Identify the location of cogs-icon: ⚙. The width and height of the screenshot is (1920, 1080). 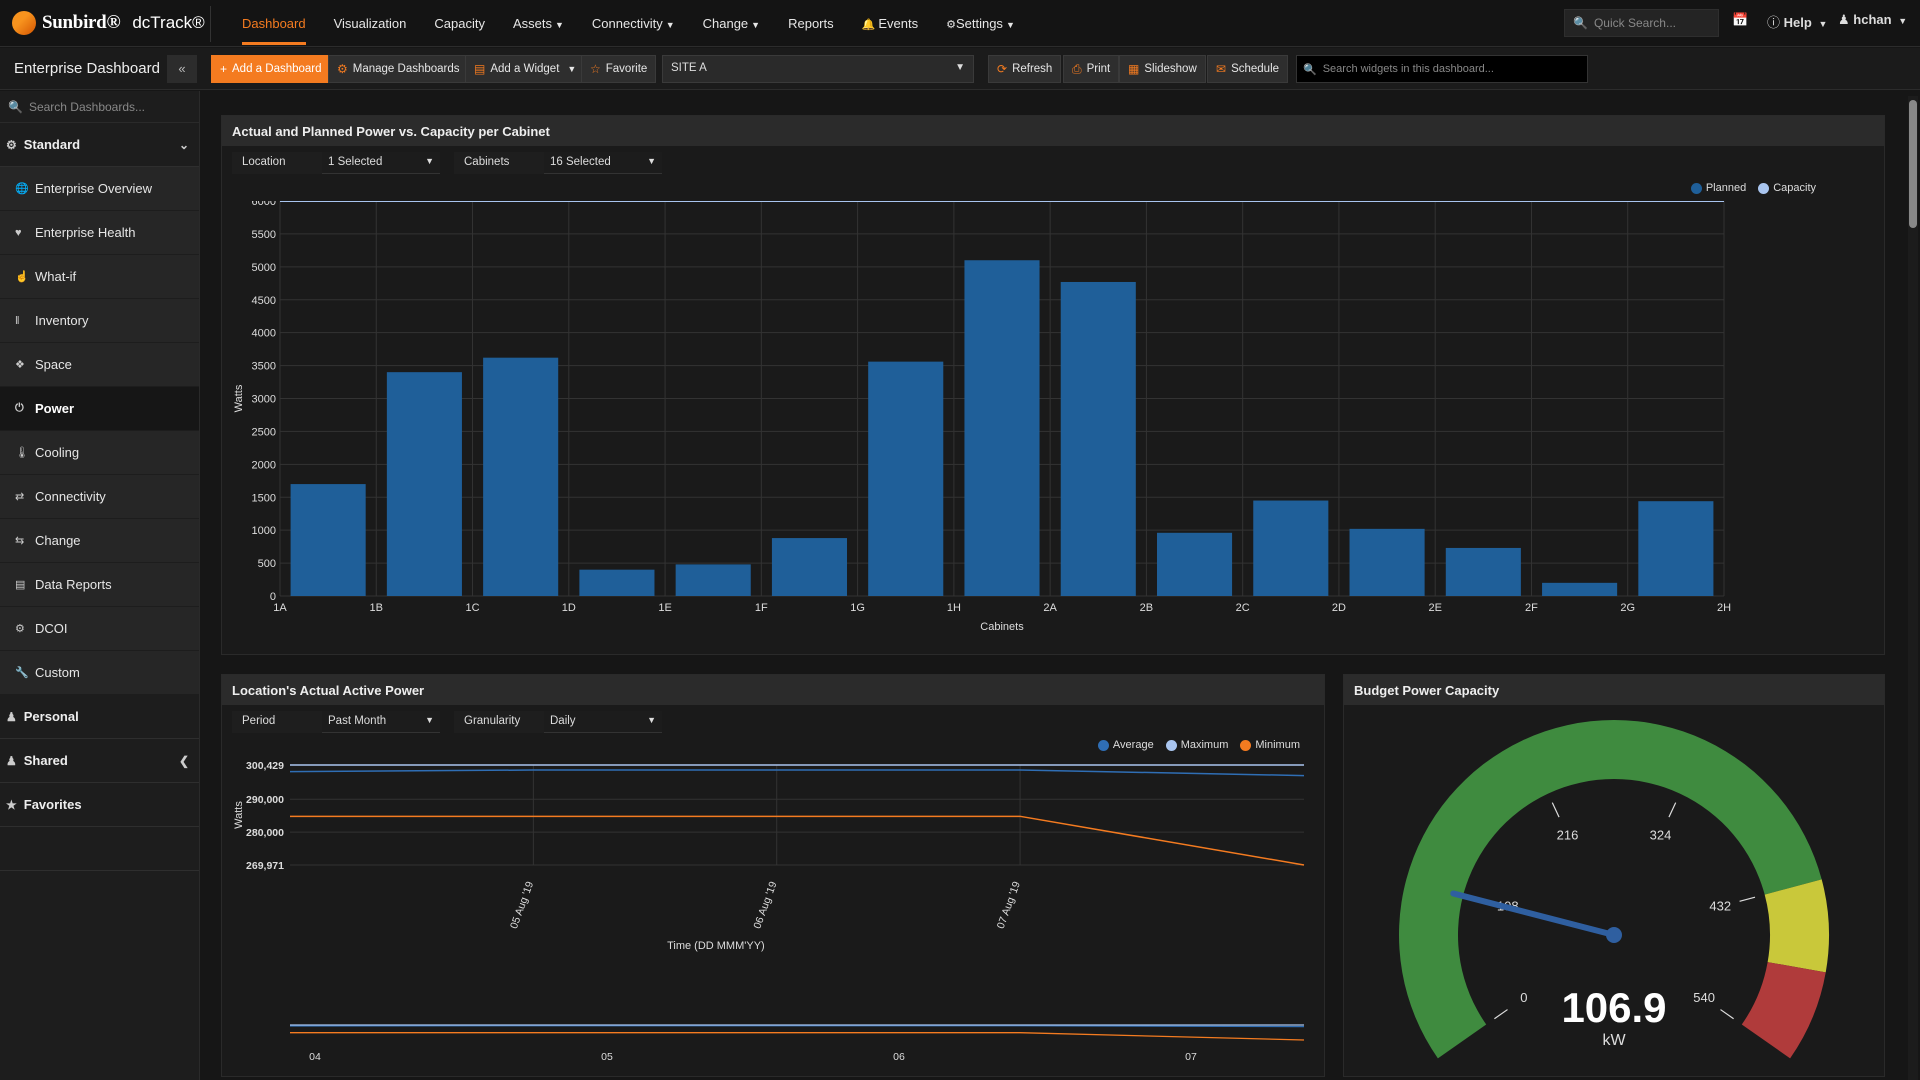
(11, 145).